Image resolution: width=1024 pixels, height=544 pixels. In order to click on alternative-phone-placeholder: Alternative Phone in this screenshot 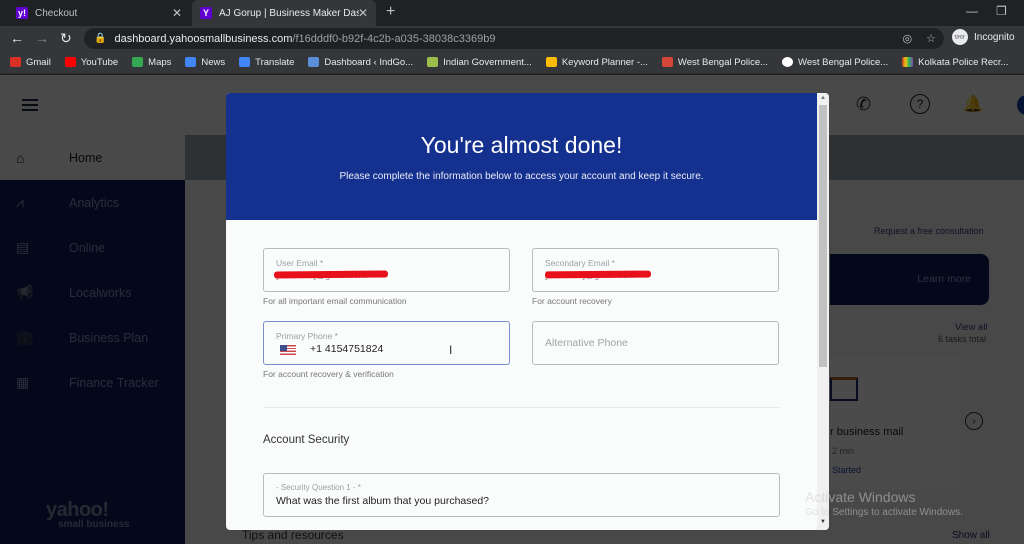, I will do `click(586, 343)`.